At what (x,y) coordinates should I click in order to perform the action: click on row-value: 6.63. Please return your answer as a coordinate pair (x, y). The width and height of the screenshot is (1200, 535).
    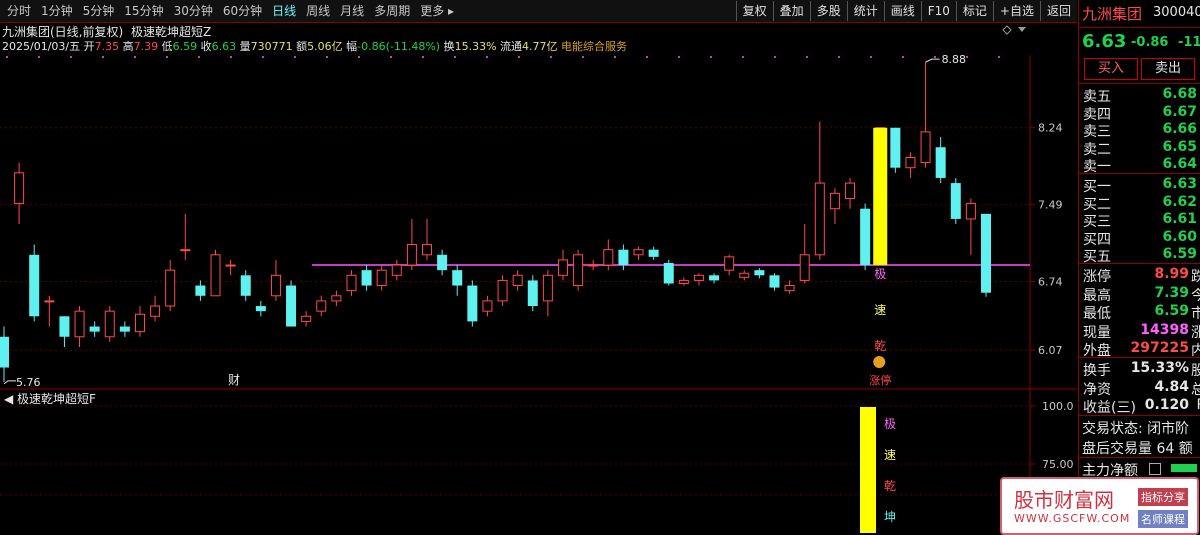
    Looking at the image, I should click on (1179, 184).